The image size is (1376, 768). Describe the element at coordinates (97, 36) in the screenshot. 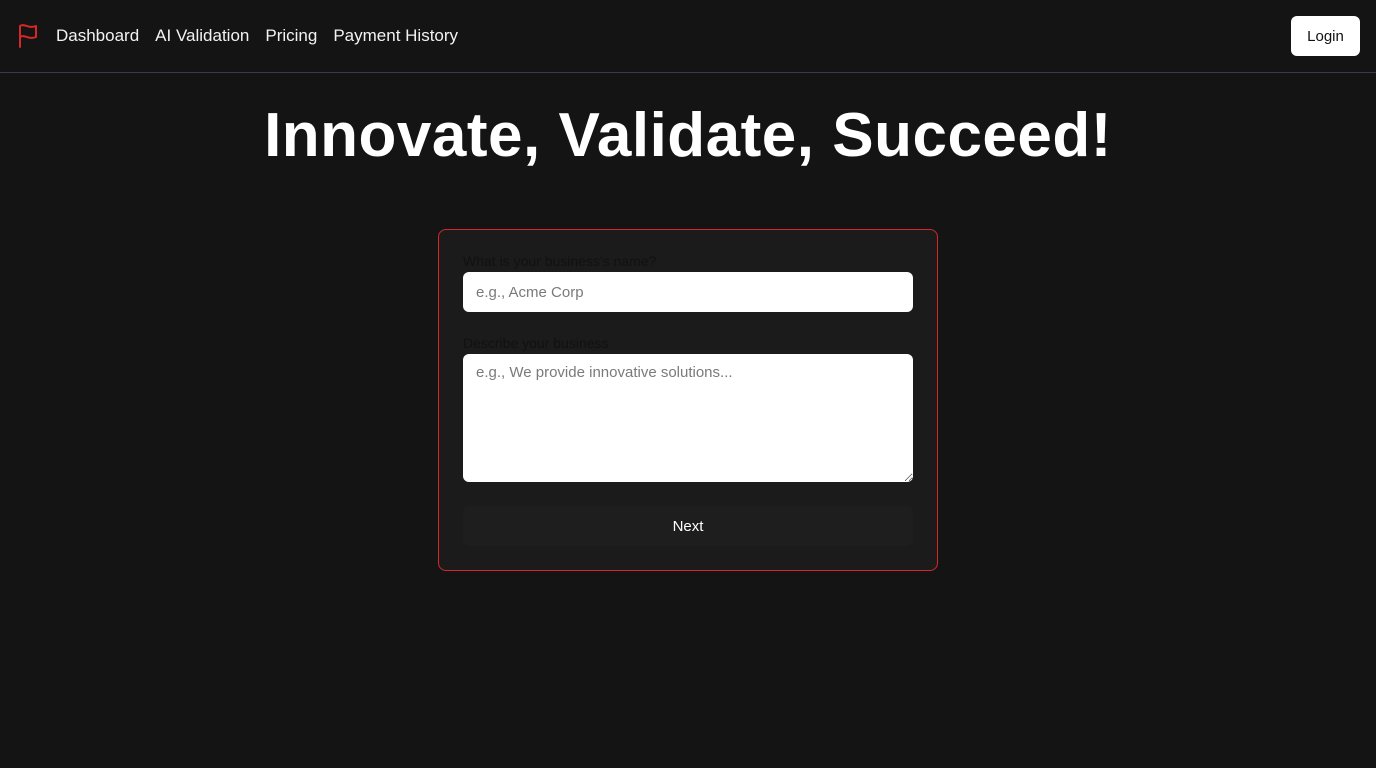

I see `nav-link-dashboard: Dashboard` at that location.